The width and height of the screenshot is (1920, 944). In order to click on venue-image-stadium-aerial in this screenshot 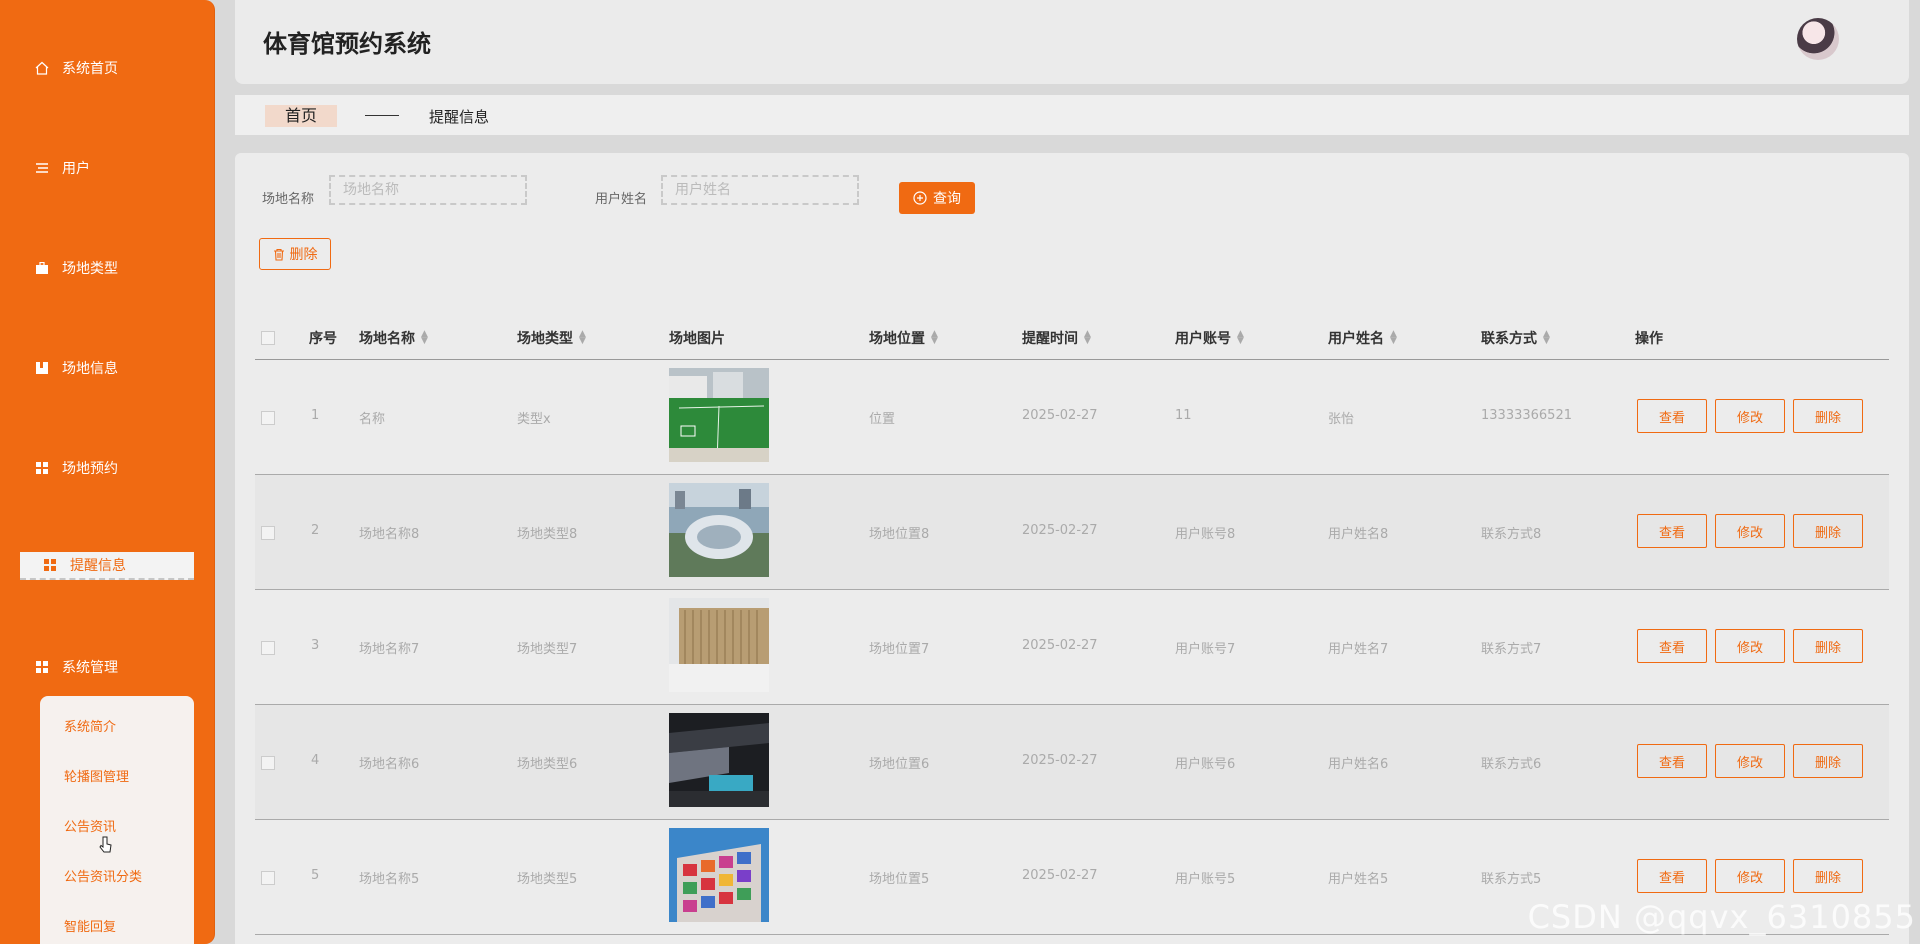, I will do `click(719, 530)`.